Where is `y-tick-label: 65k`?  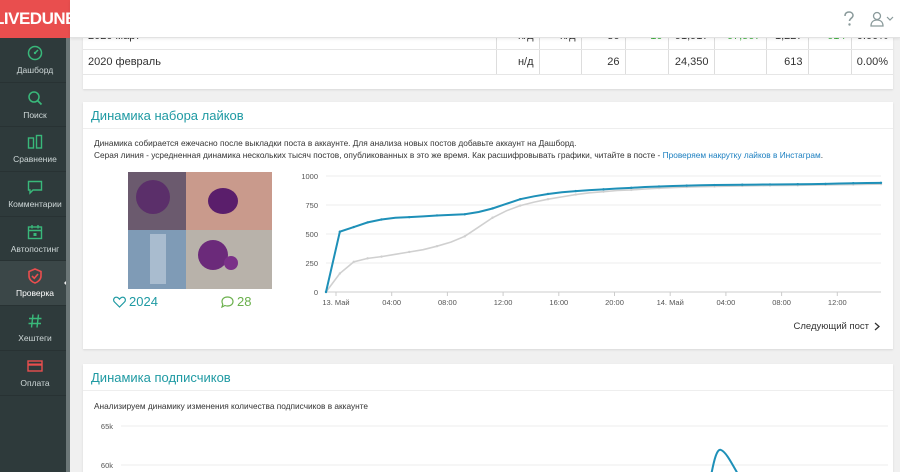 y-tick-label: 65k is located at coordinates (107, 426).